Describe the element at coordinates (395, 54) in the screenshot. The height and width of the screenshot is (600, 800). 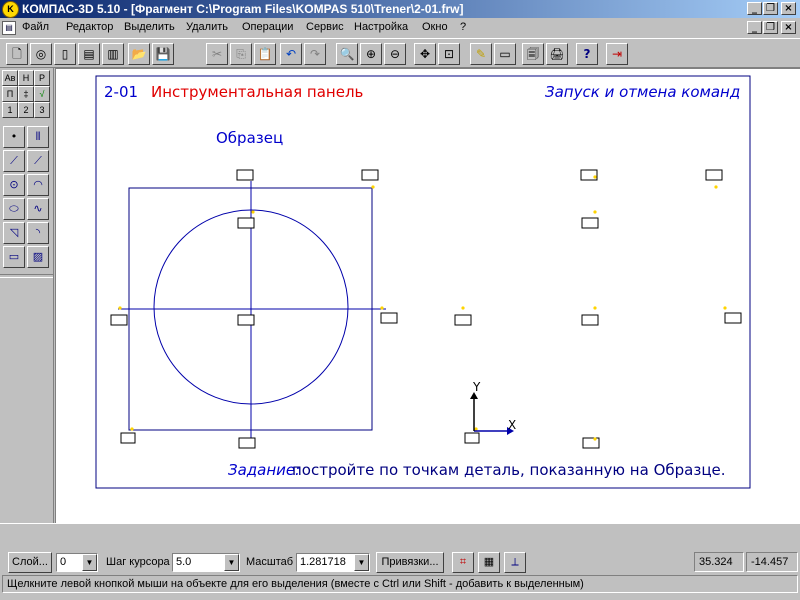
I see `zoom-out-icon: ⊖` at that location.